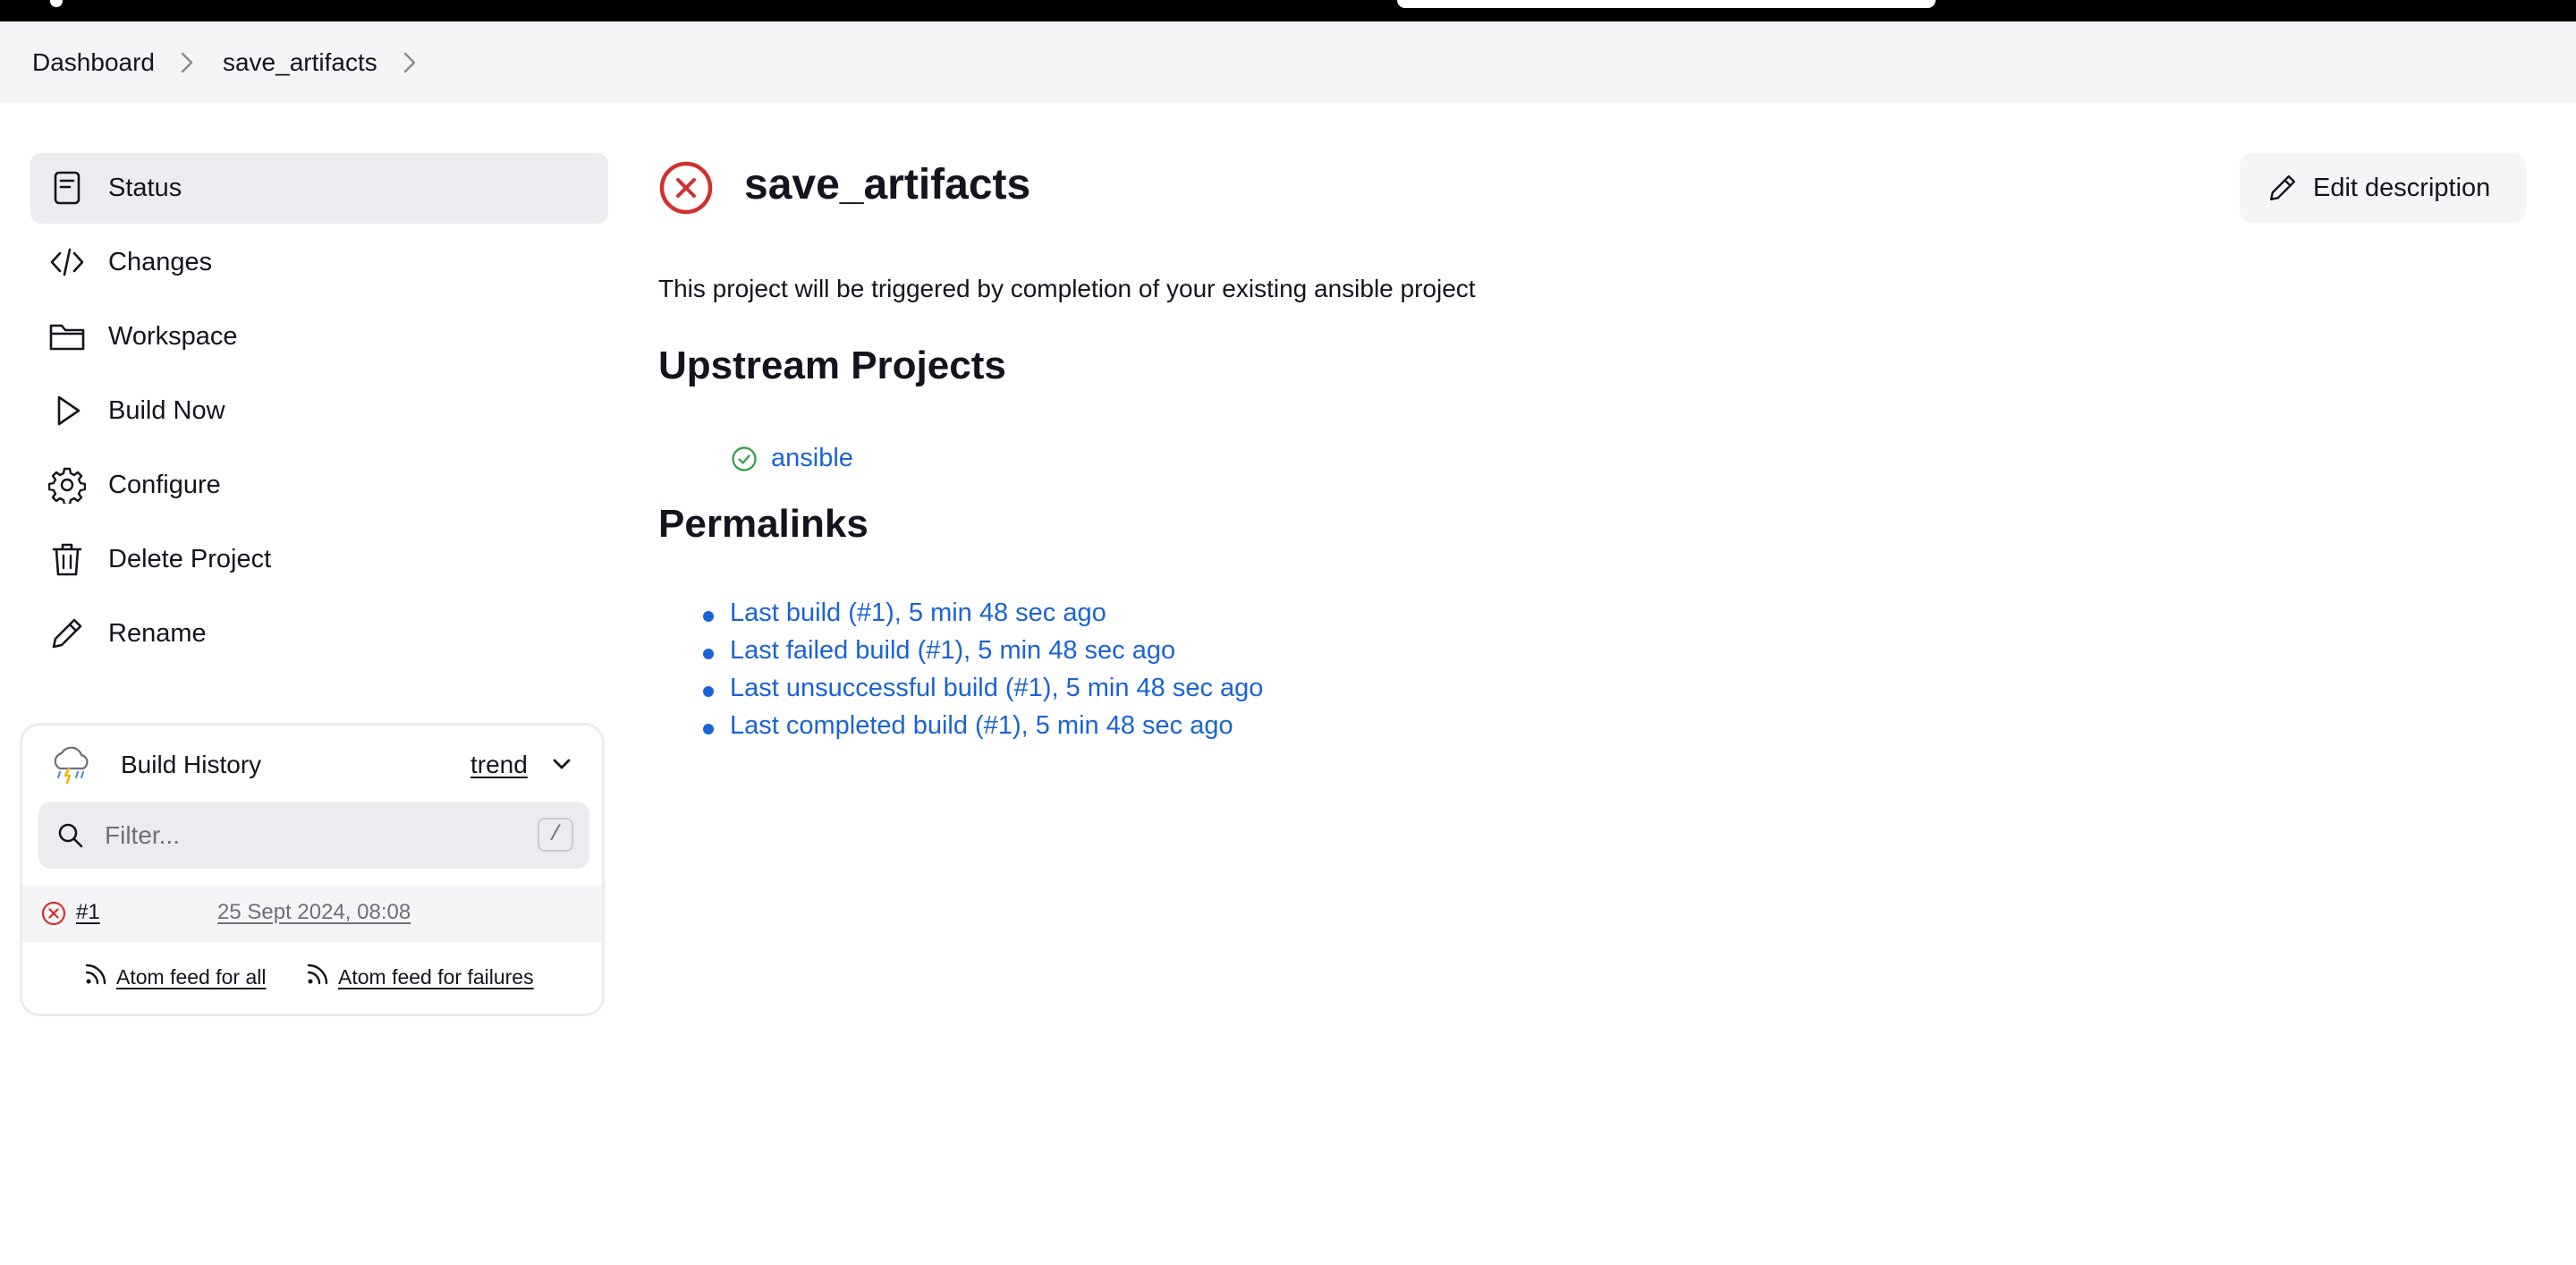 This screenshot has height=1265, width=2576. I want to click on status-icon, so click(67, 188).